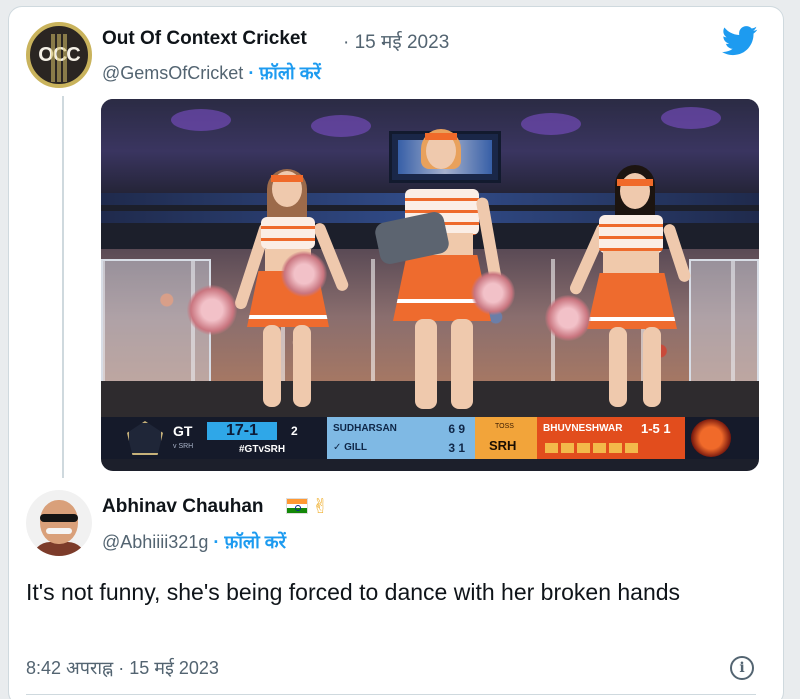 This screenshot has height=699, width=800. What do you see at coordinates (742, 668) in the screenshot?
I see `info-icon: i` at bounding box center [742, 668].